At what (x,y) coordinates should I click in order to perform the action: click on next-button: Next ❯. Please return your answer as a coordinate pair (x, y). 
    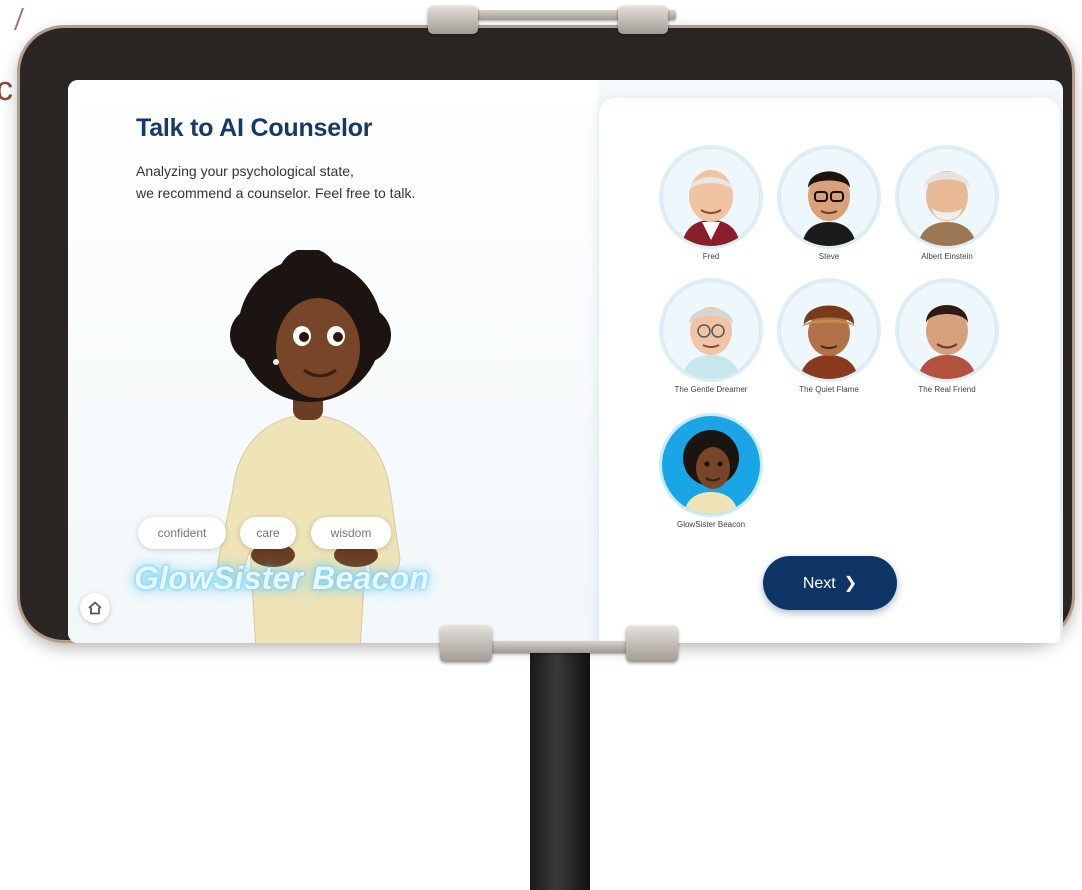
    Looking at the image, I should click on (830, 583).